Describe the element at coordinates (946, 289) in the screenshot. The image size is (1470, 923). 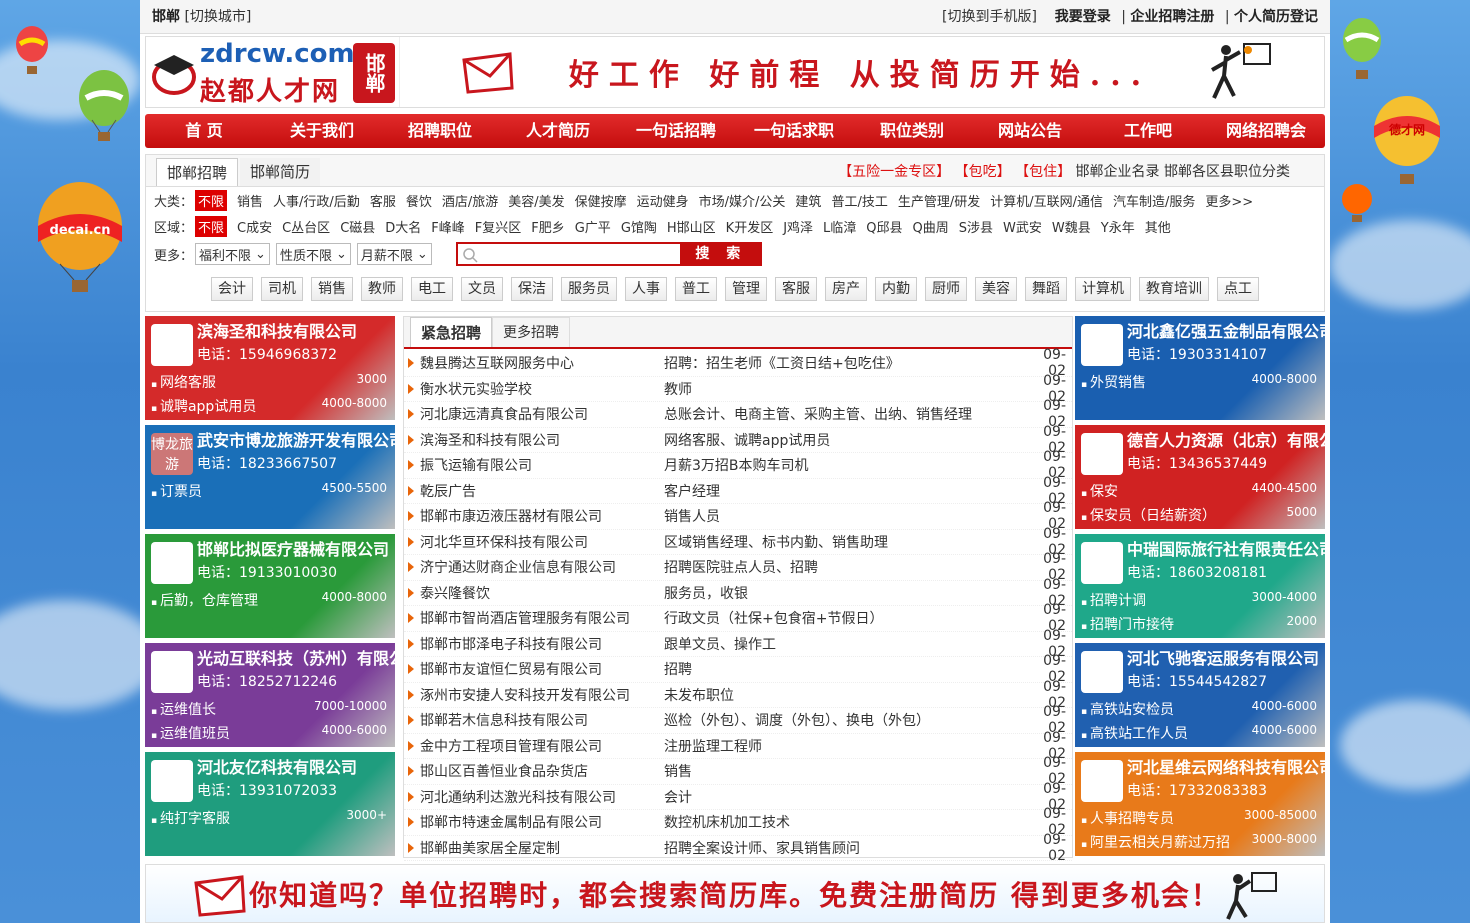
I see `job-tag: 厨师` at that location.